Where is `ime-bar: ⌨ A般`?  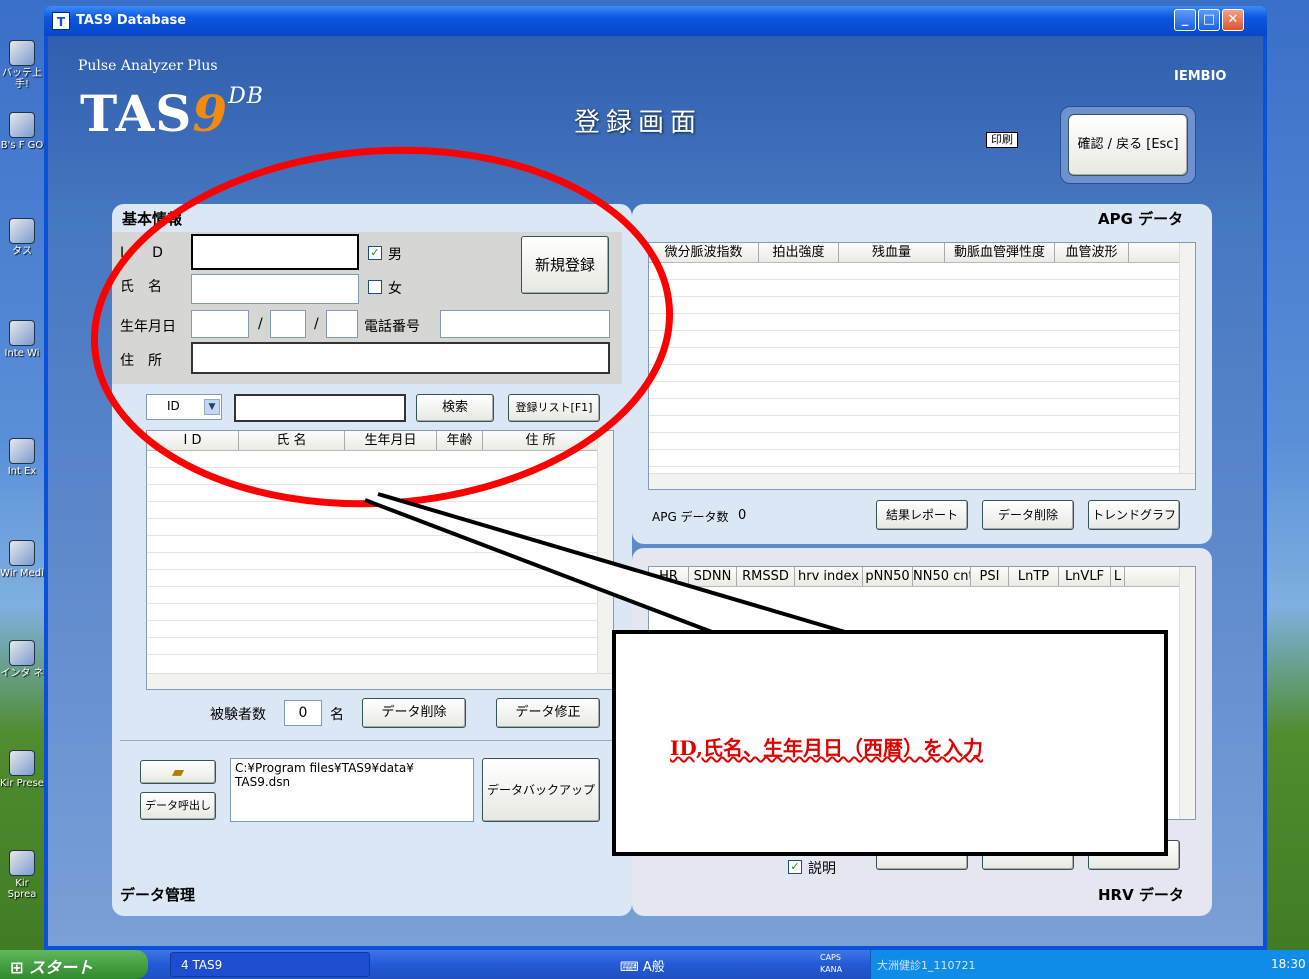
ime-bar: ⌨ A般 is located at coordinates (642, 965).